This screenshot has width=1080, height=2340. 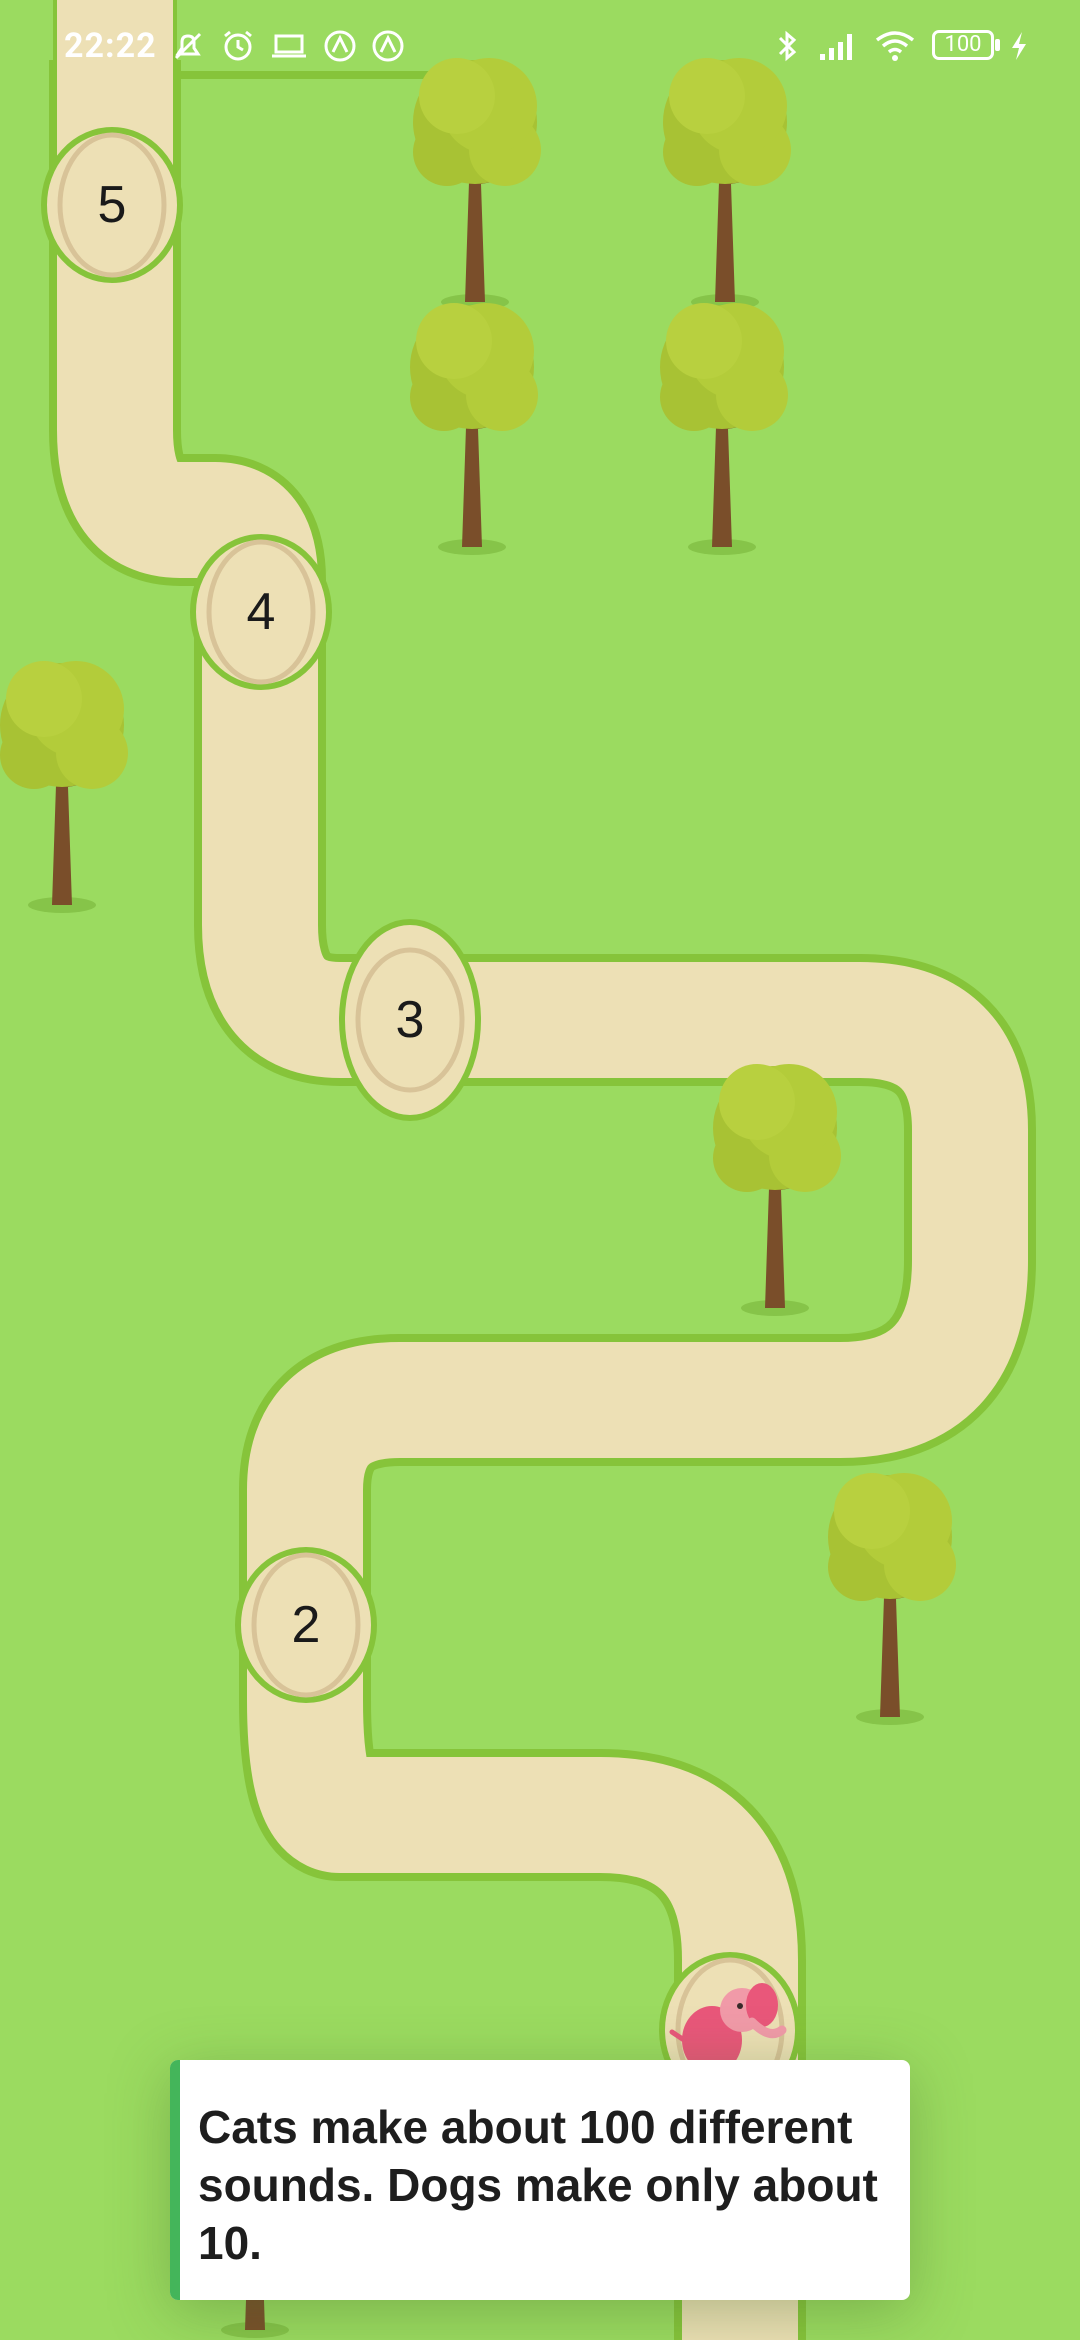 I want to click on battery-level: 100, so click(x=963, y=44).